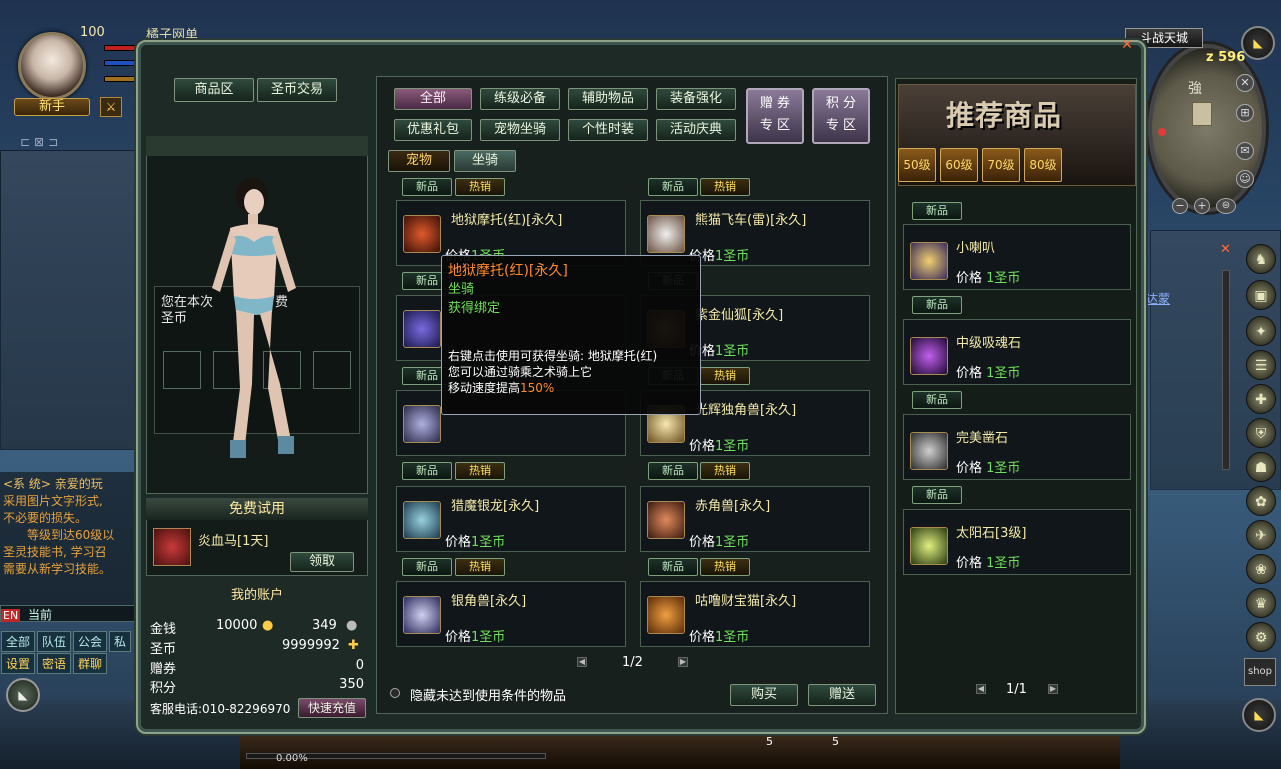  I want to click on player-avatar, so click(52, 66).